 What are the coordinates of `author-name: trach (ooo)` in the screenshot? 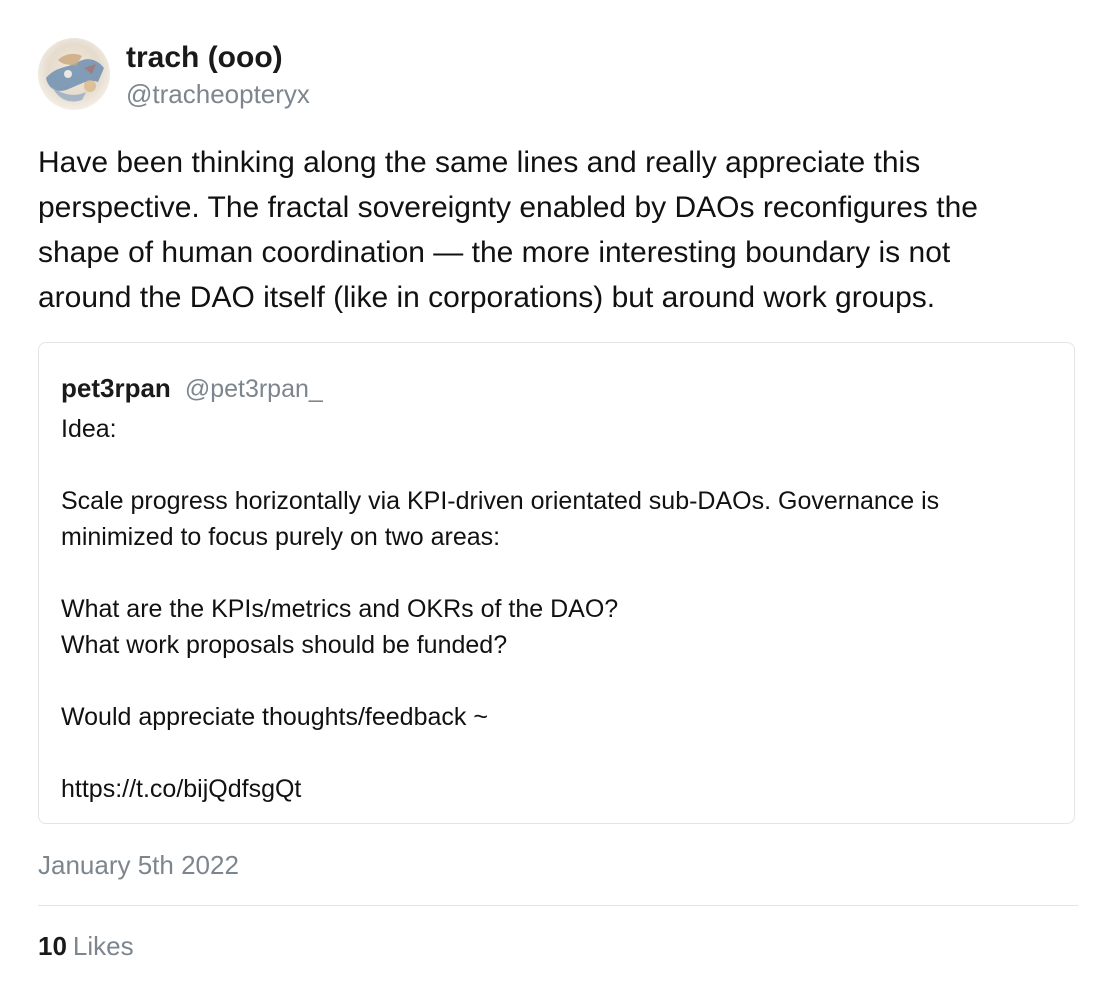 It's located at (204, 58).